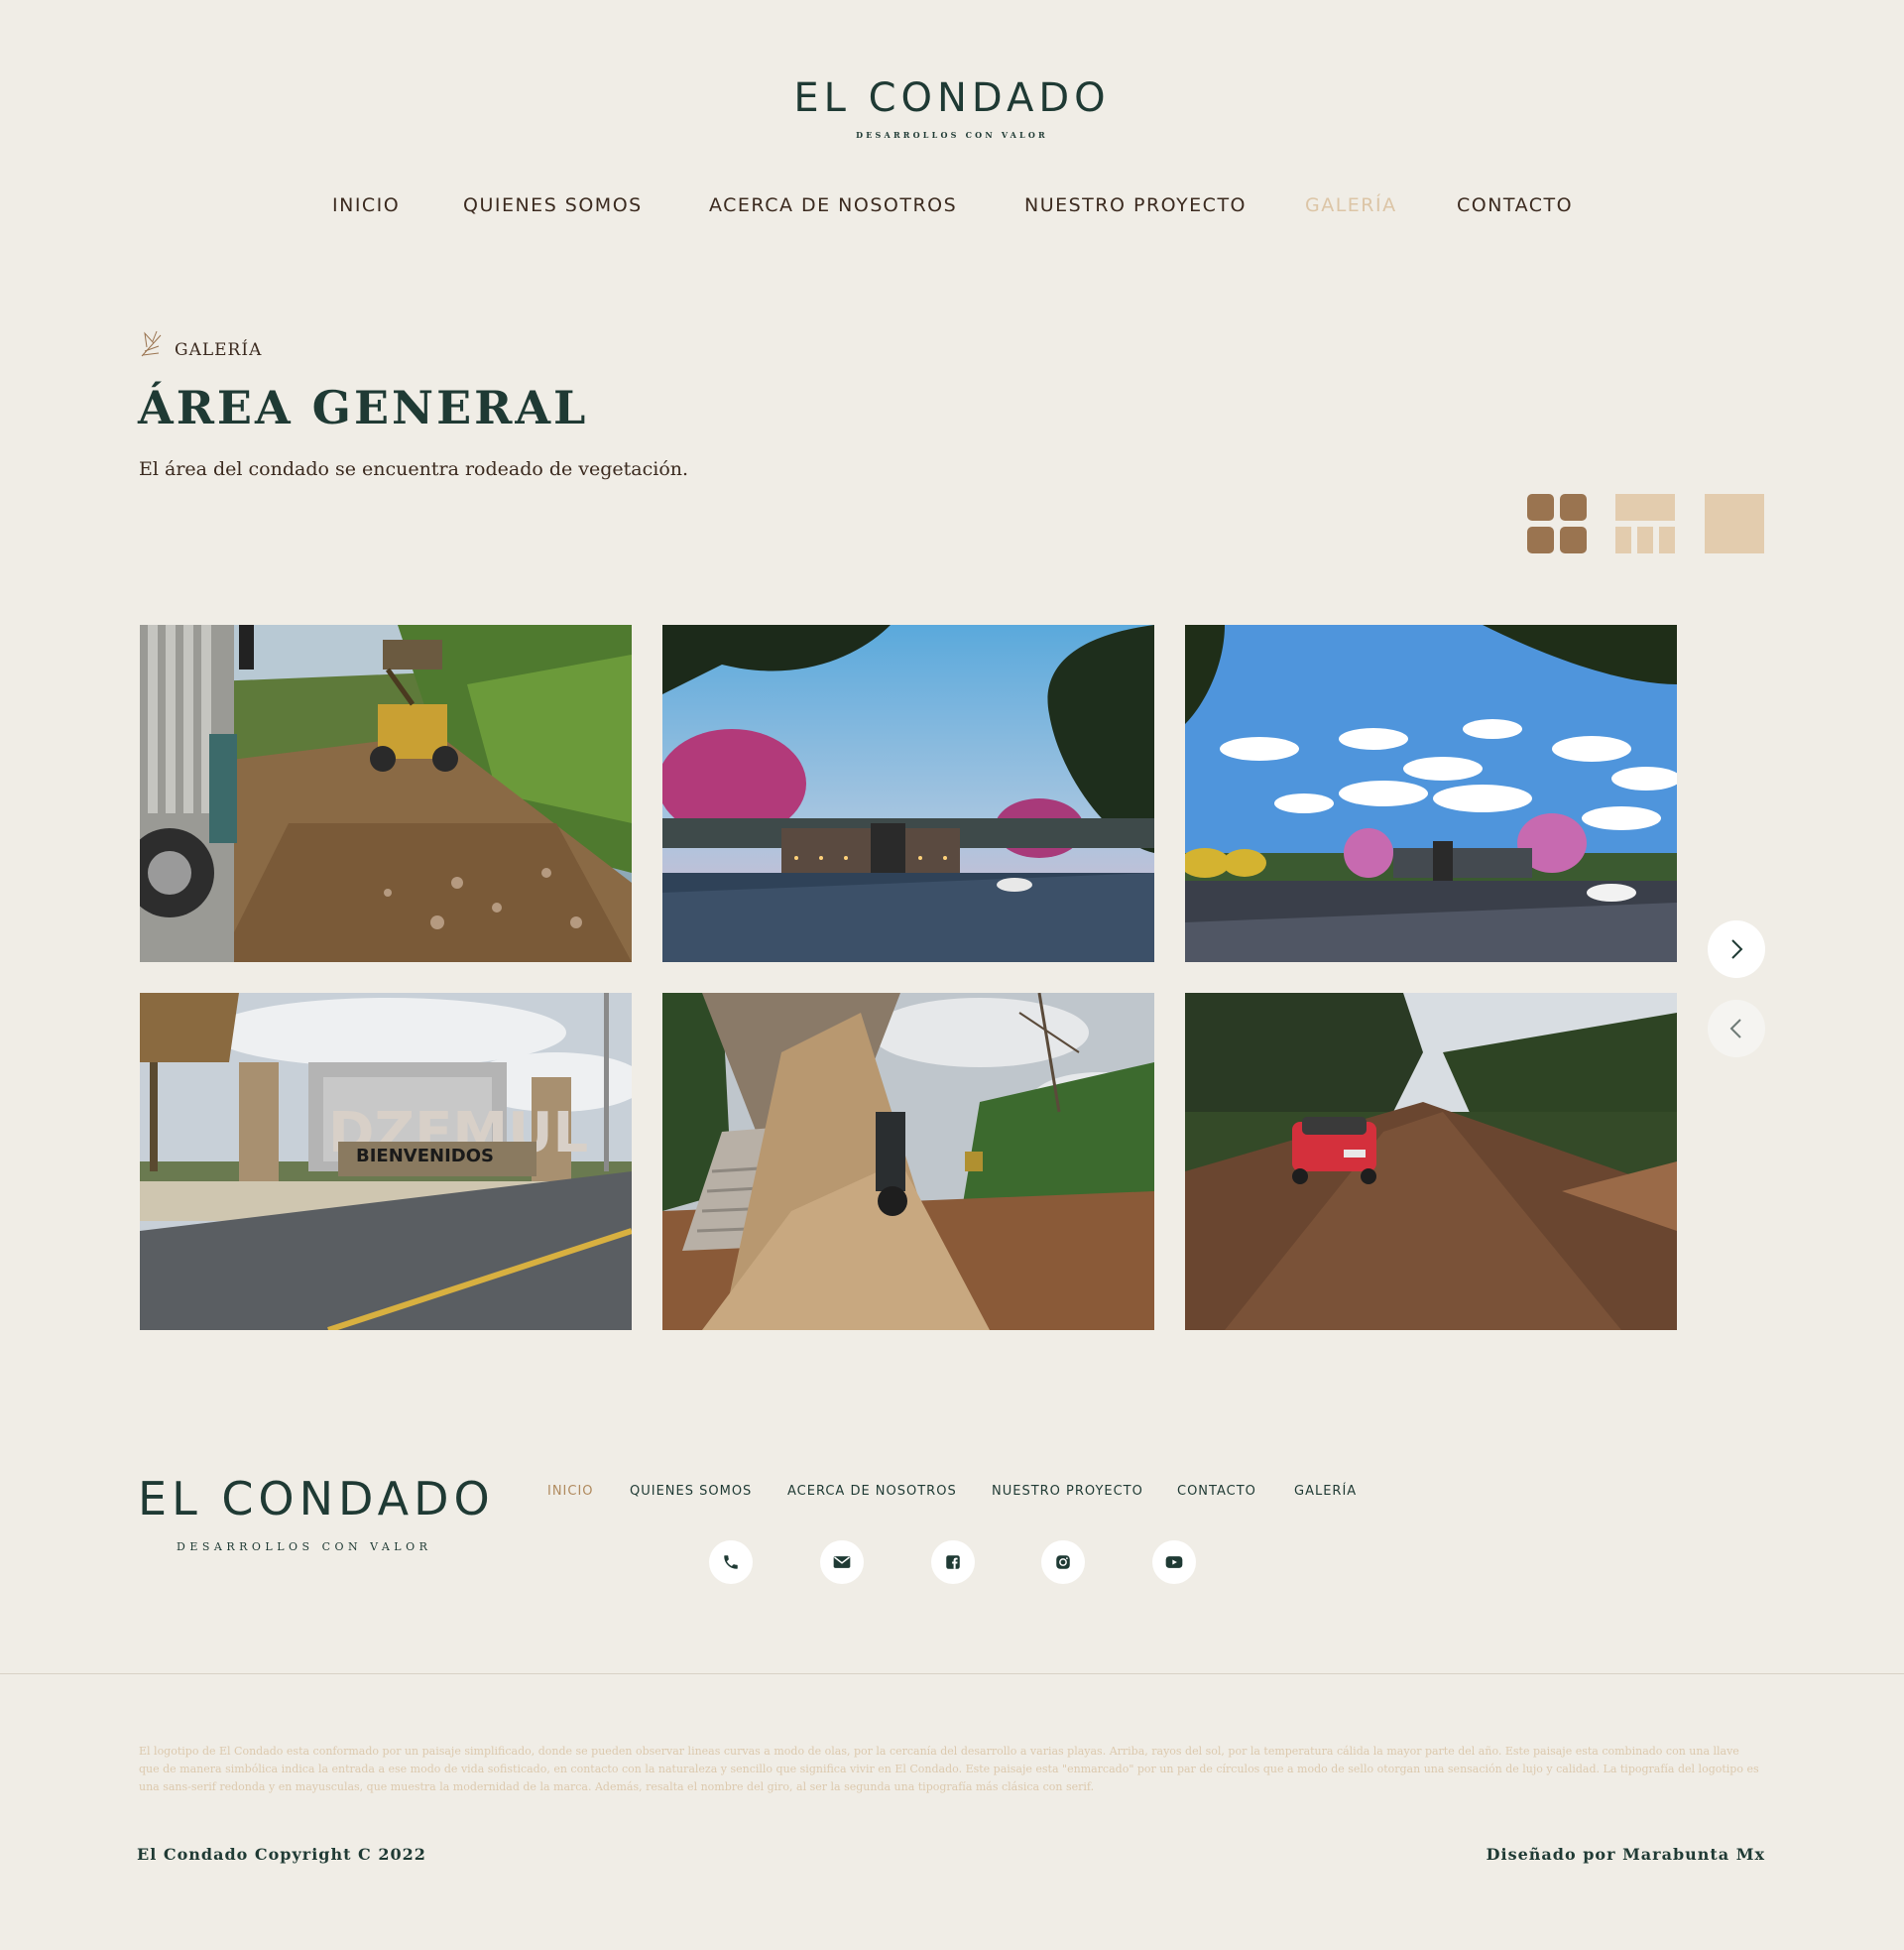 The height and width of the screenshot is (1950, 1904). Describe the element at coordinates (1351, 205) in the screenshot. I see `nav-item-galeria: GALERÍA` at that location.